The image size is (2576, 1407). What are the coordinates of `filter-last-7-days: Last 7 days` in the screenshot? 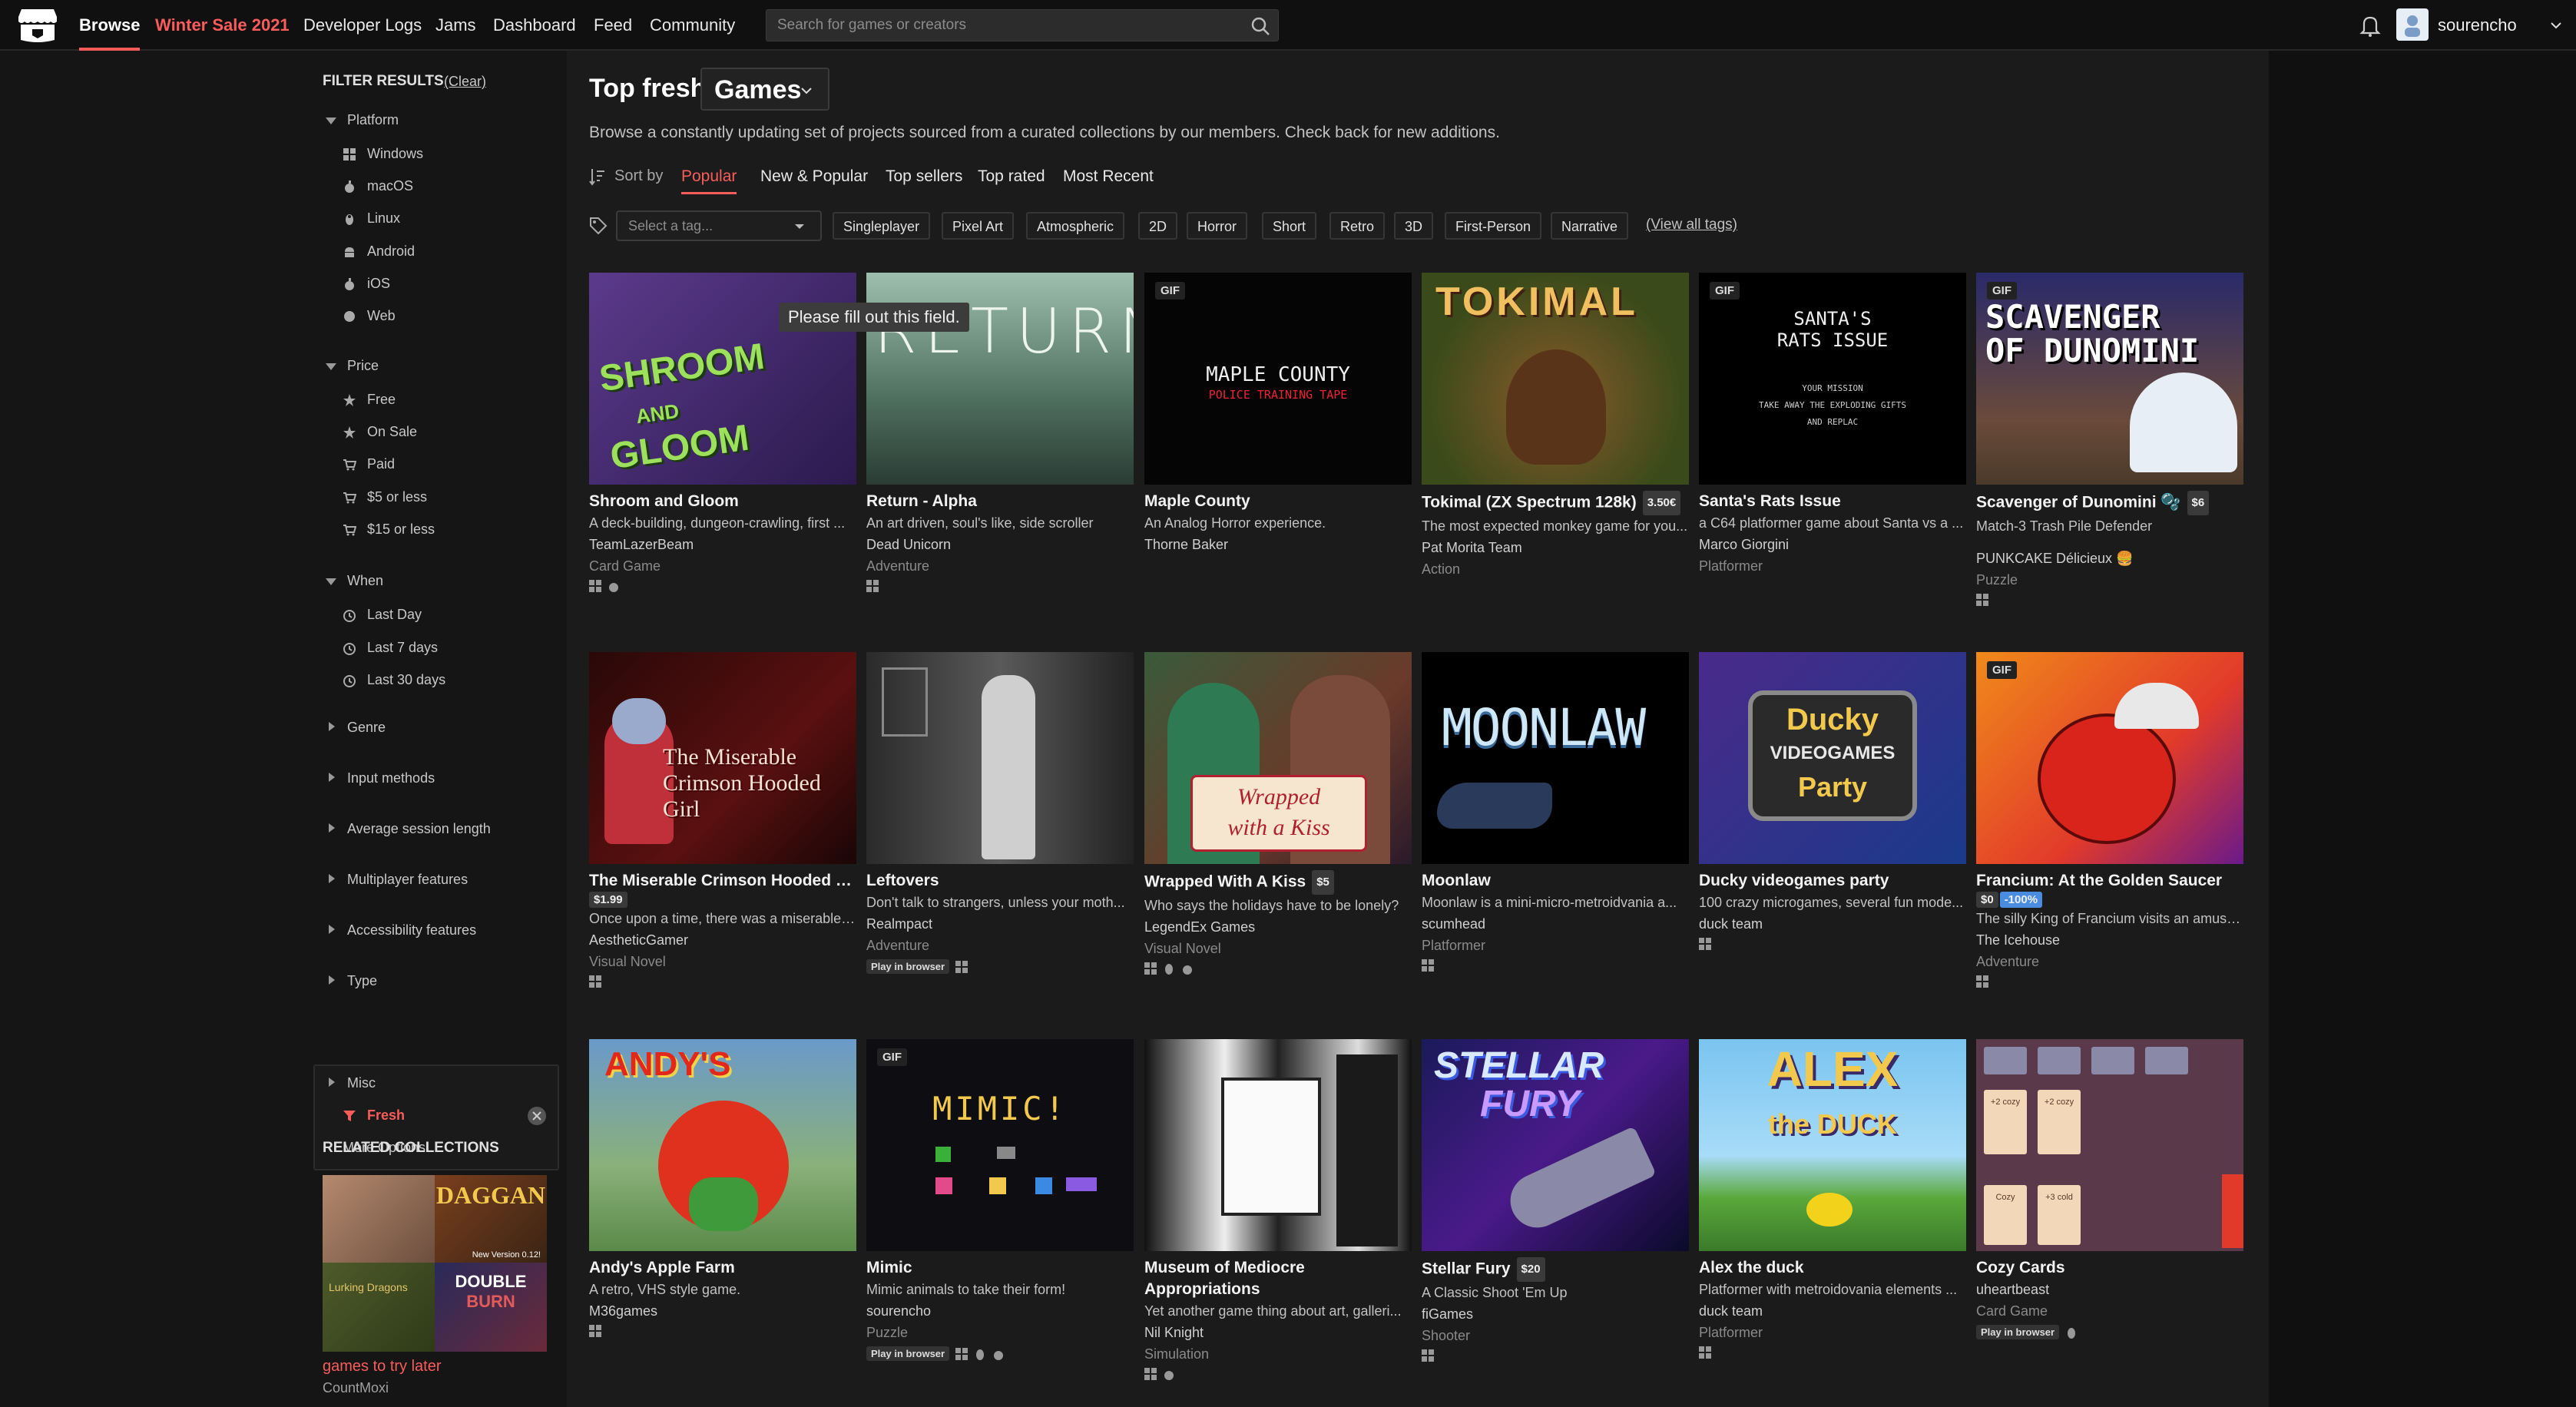 It's located at (402, 648).